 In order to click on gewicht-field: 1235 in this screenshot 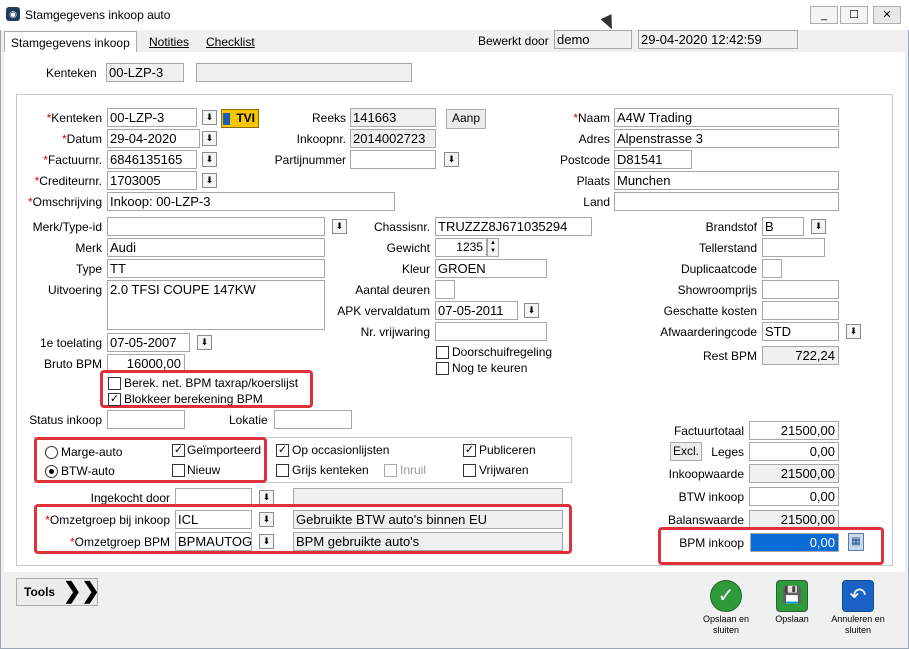, I will do `click(461, 247)`.